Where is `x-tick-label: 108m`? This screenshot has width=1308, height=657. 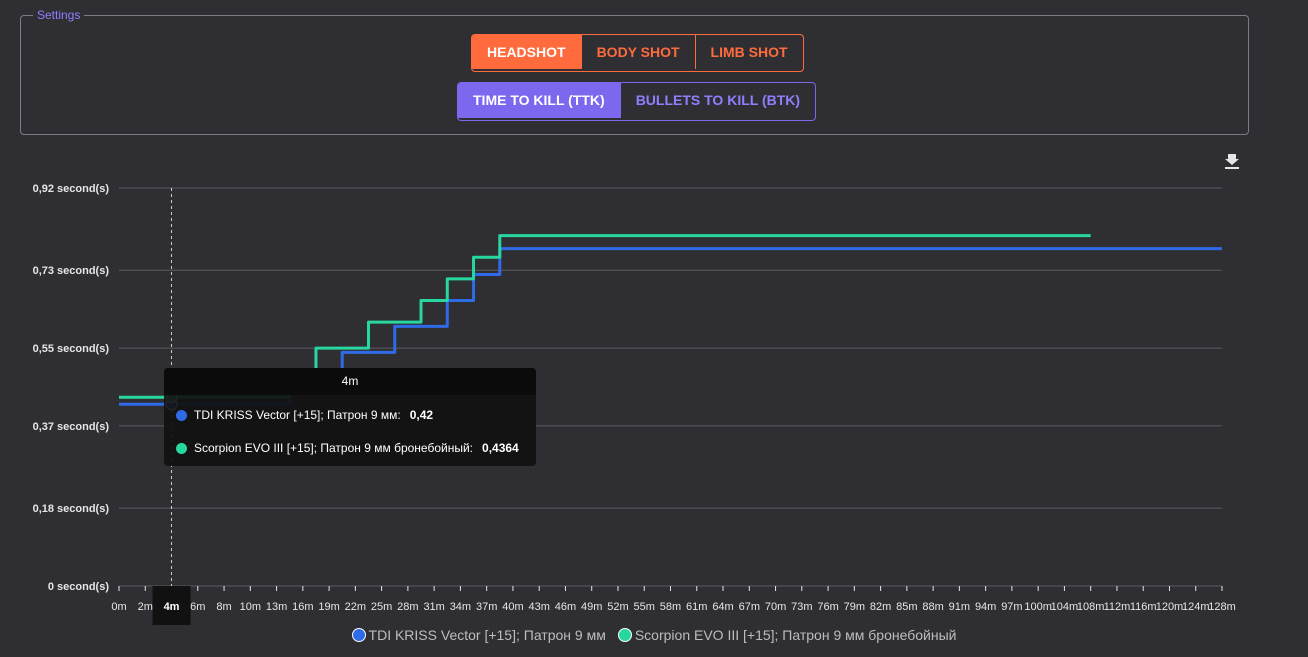 x-tick-label: 108m is located at coordinates (1091, 607).